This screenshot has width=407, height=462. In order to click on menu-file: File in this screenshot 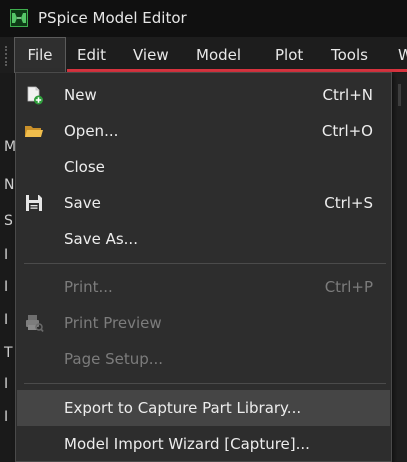, I will do `click(40, 55)`.